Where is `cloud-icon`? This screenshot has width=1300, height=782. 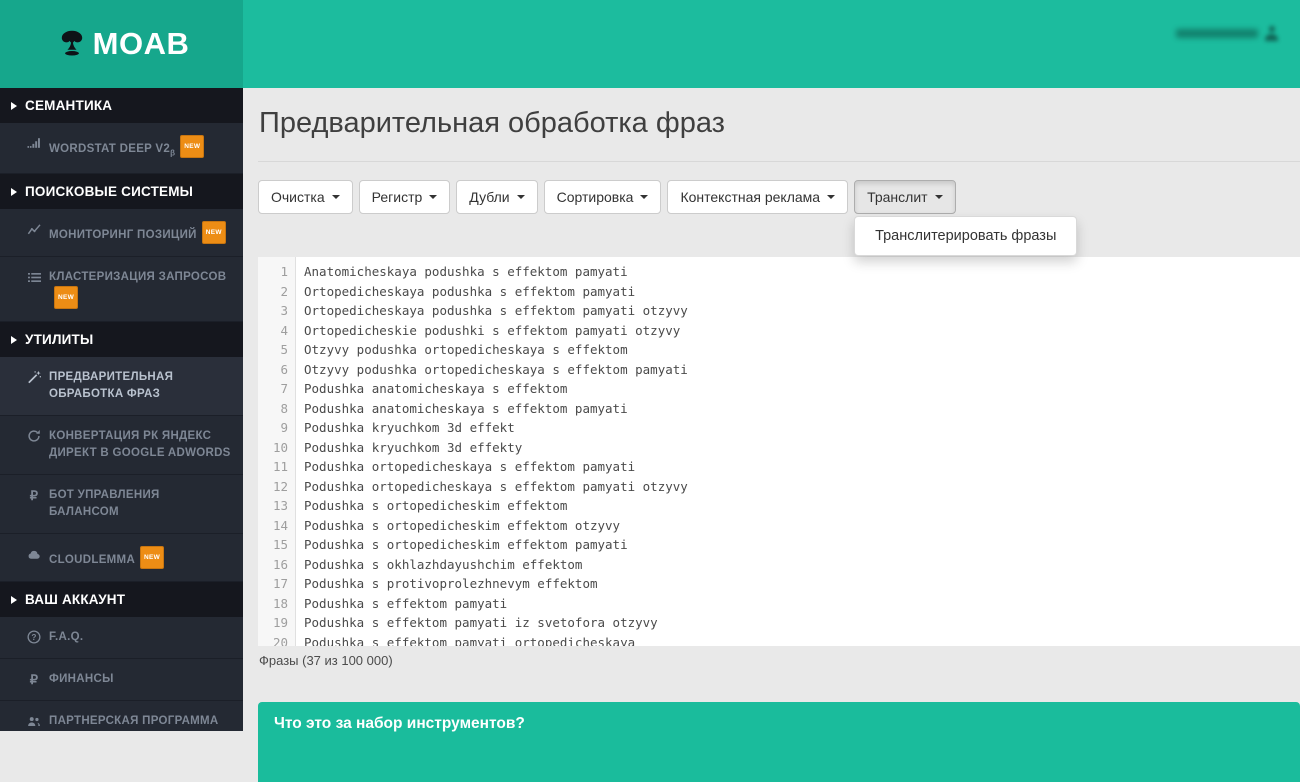
cloud-icon is located at coordinates (34, 554).